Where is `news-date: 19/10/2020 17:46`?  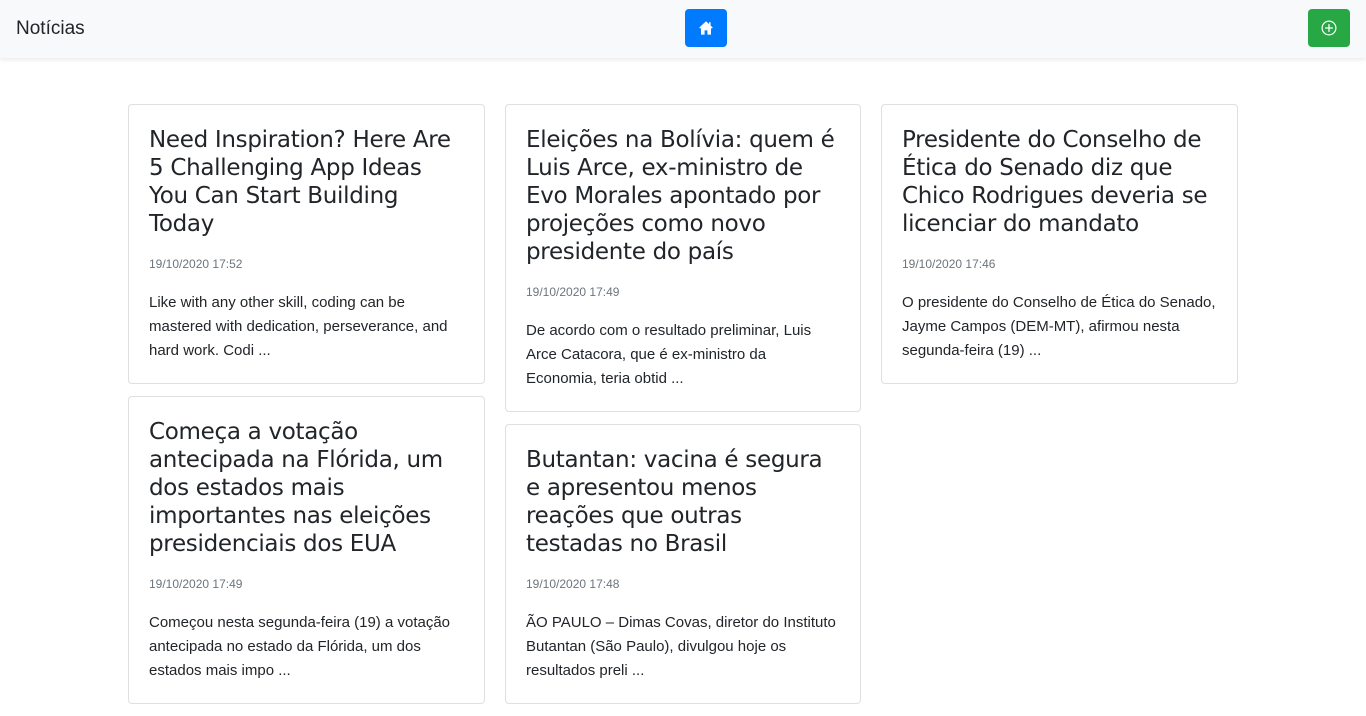 news-date: 19/10/2020 17:46 is located at coordinates (949, 264).